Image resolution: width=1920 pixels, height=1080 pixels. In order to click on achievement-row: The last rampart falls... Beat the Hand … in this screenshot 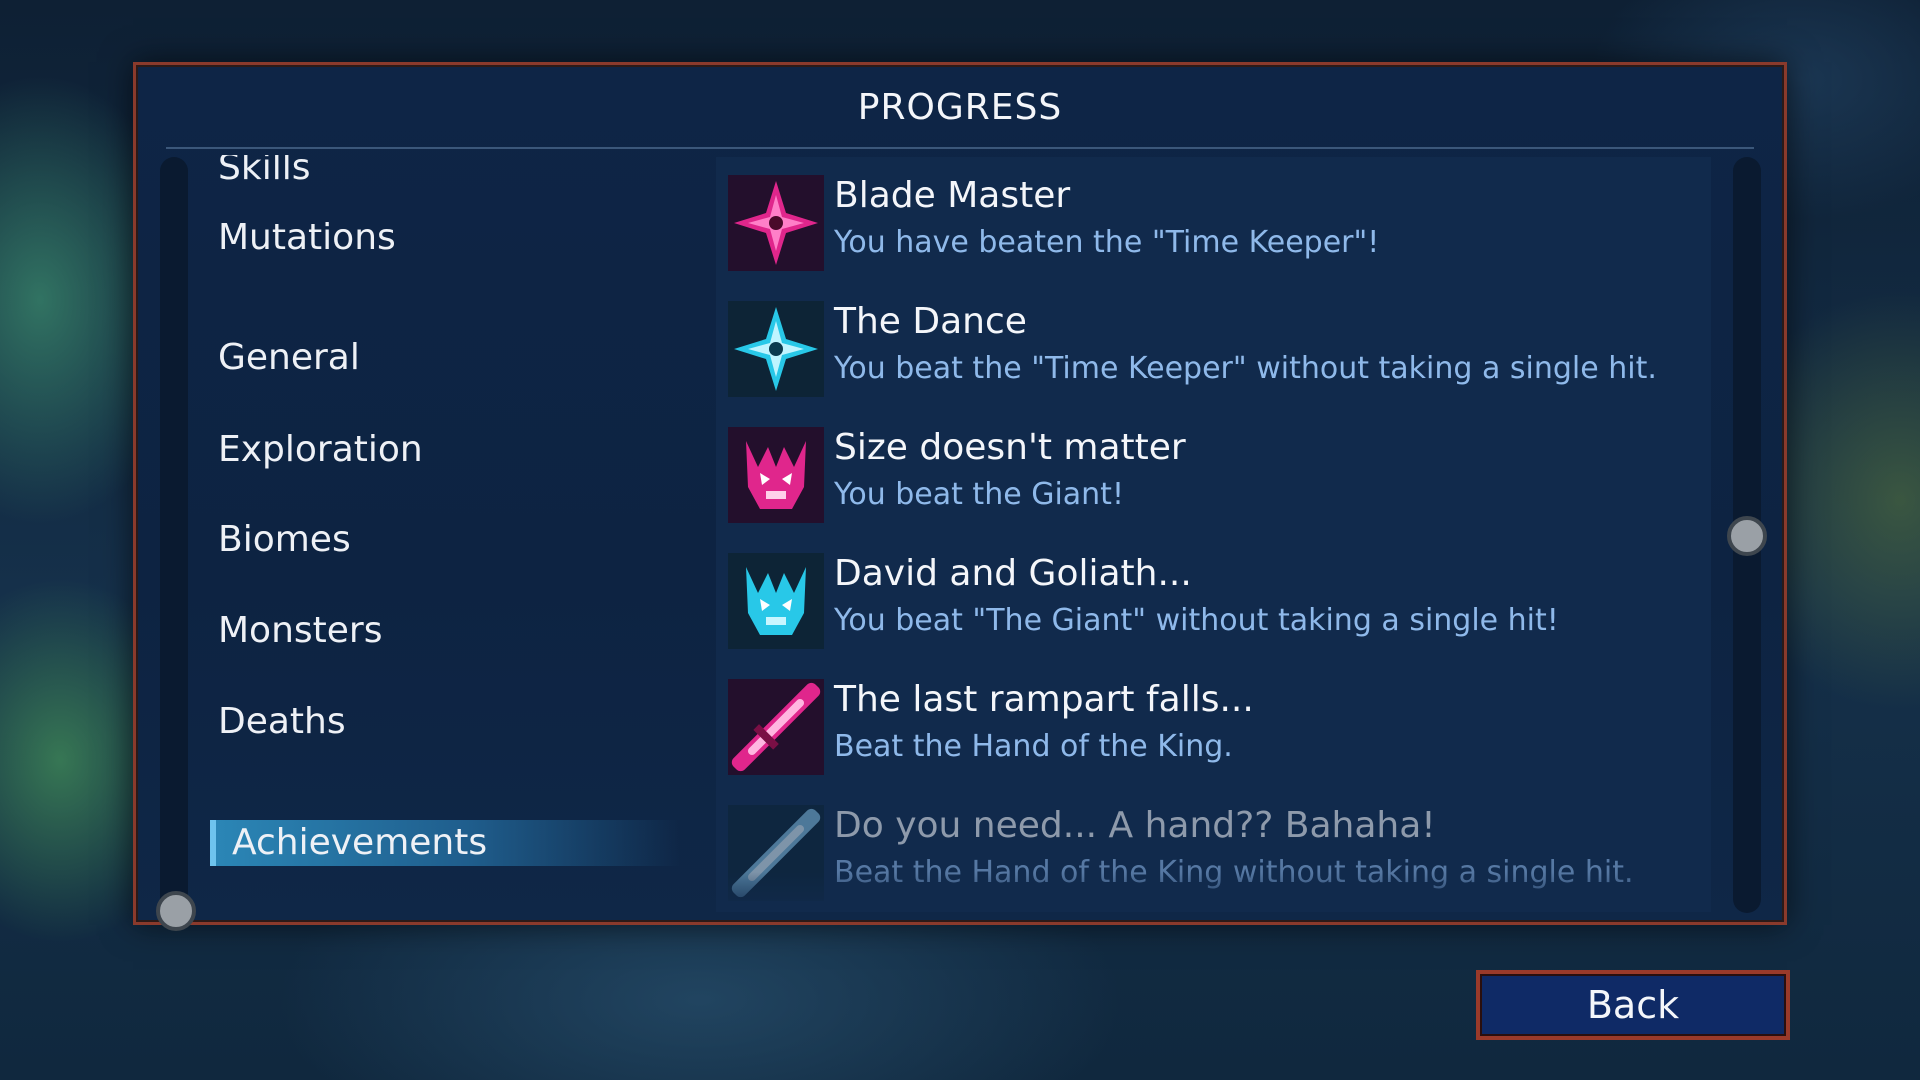, I will do `click(1208, 732)`.